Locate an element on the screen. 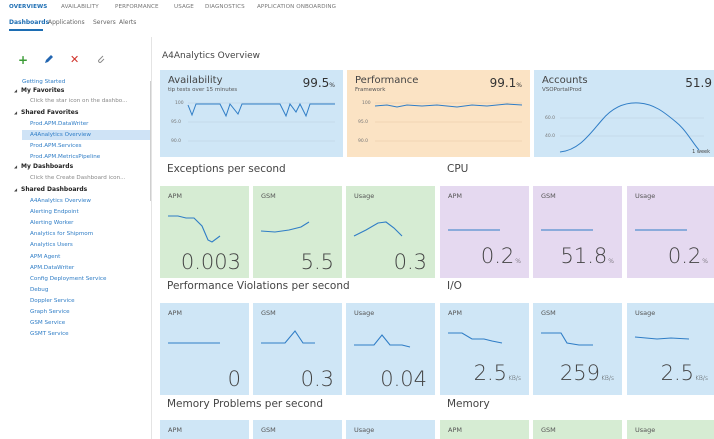  sidebar-shared-dashboard-item: GSM Service is located at coordinates (47, 323).